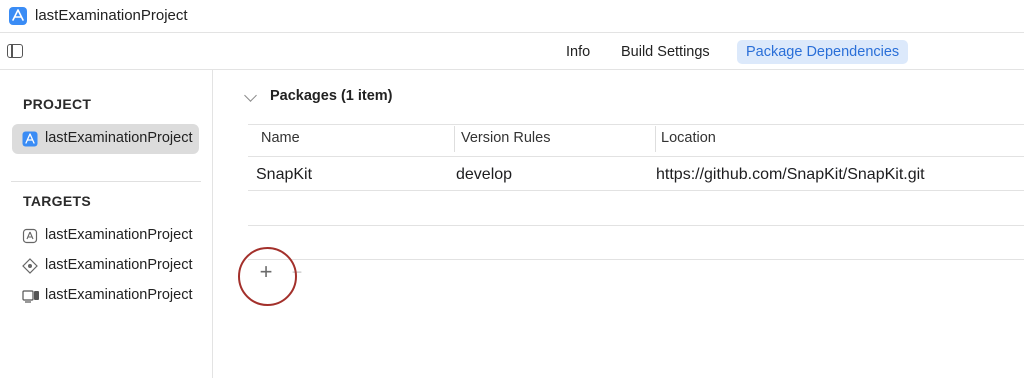 Image resolution: width=1024 pixels, height=378 pixels. Describe the element at coordinates (636, 156) in the screenshot. I see `header-bottom-border` at that location.